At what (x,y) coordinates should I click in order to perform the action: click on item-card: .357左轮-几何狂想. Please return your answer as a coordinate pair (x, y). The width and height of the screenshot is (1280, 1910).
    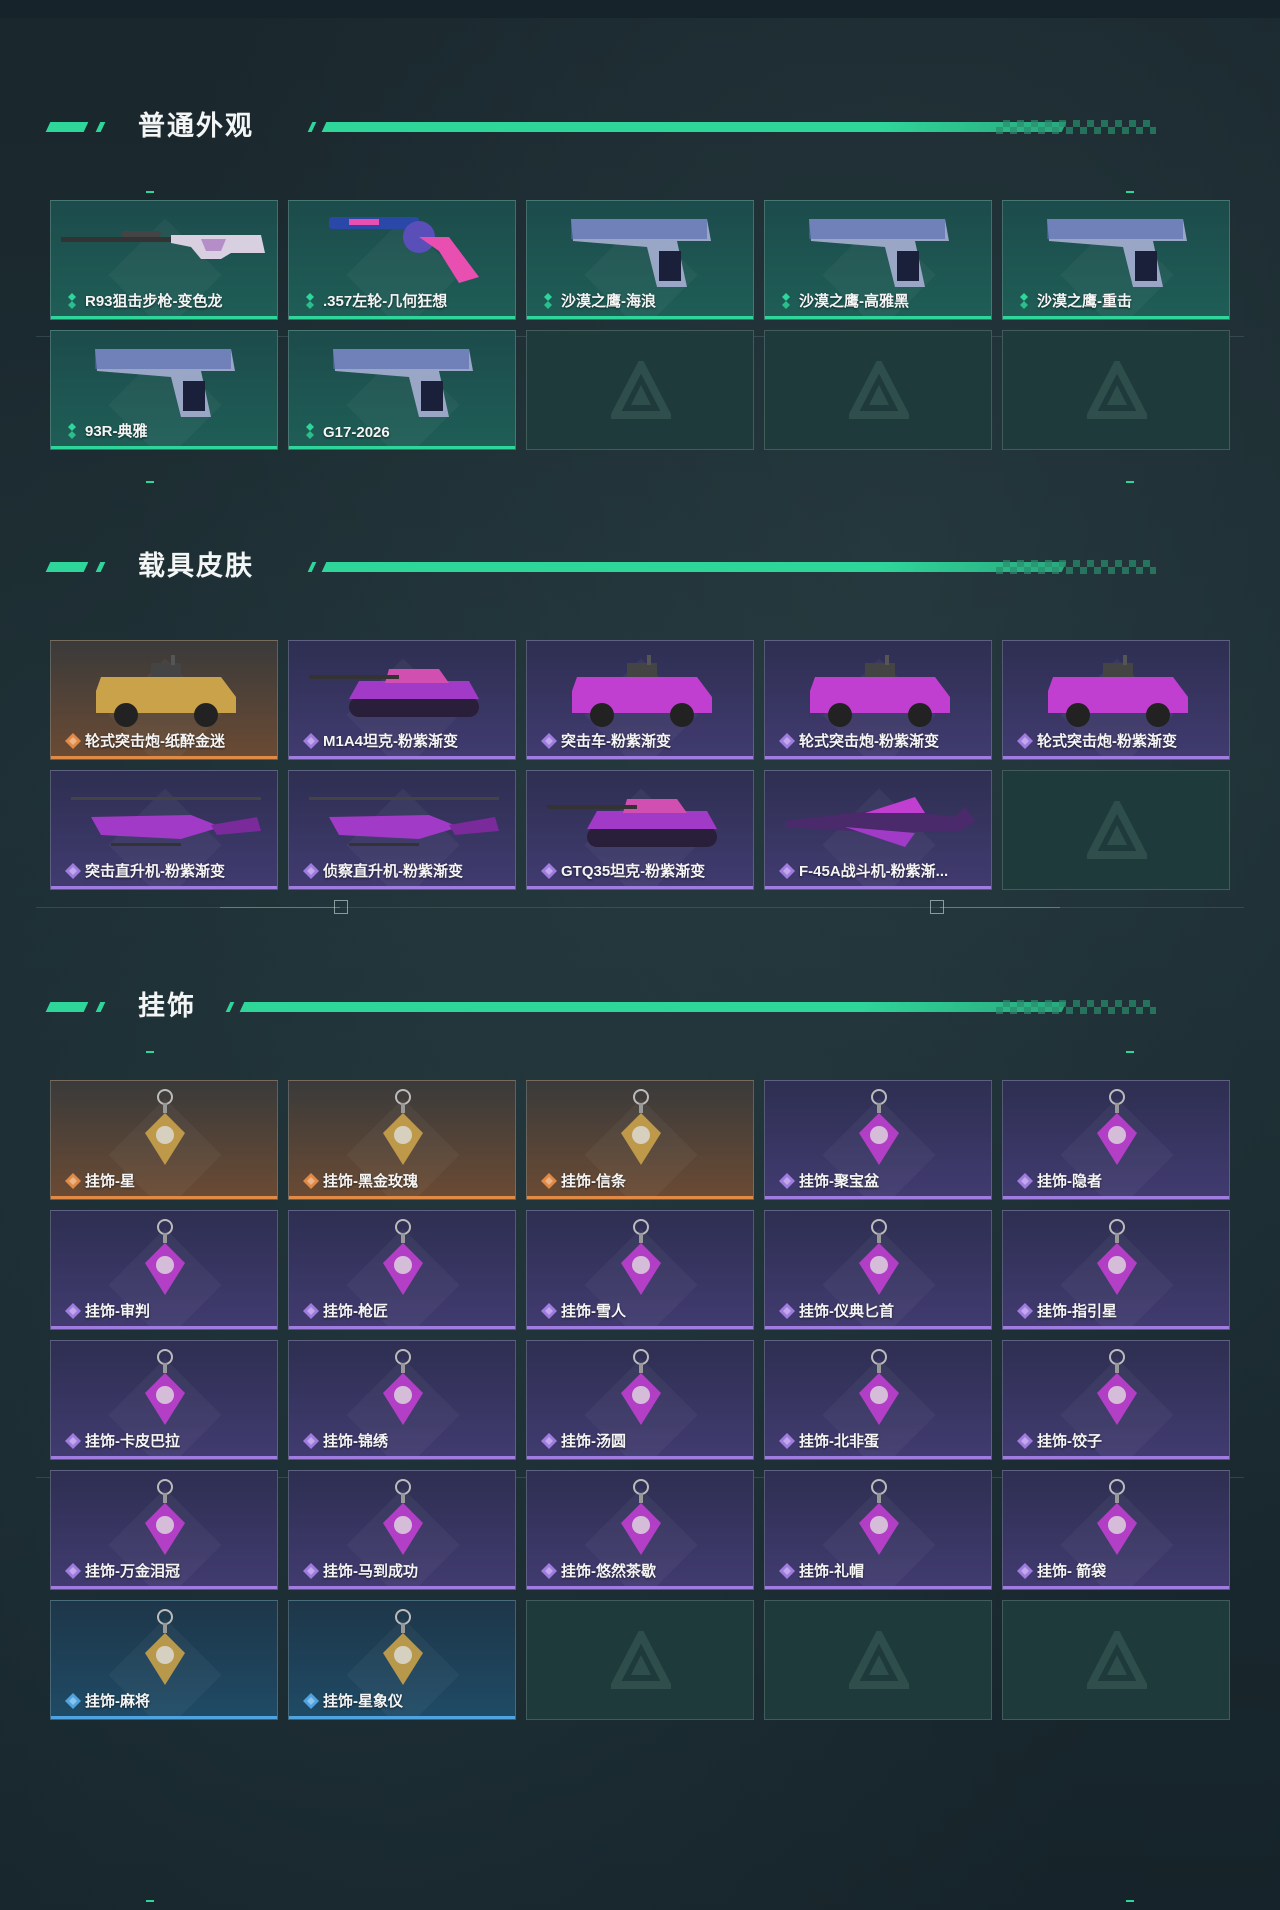
    Looking at the image, I should click on (402, 260).